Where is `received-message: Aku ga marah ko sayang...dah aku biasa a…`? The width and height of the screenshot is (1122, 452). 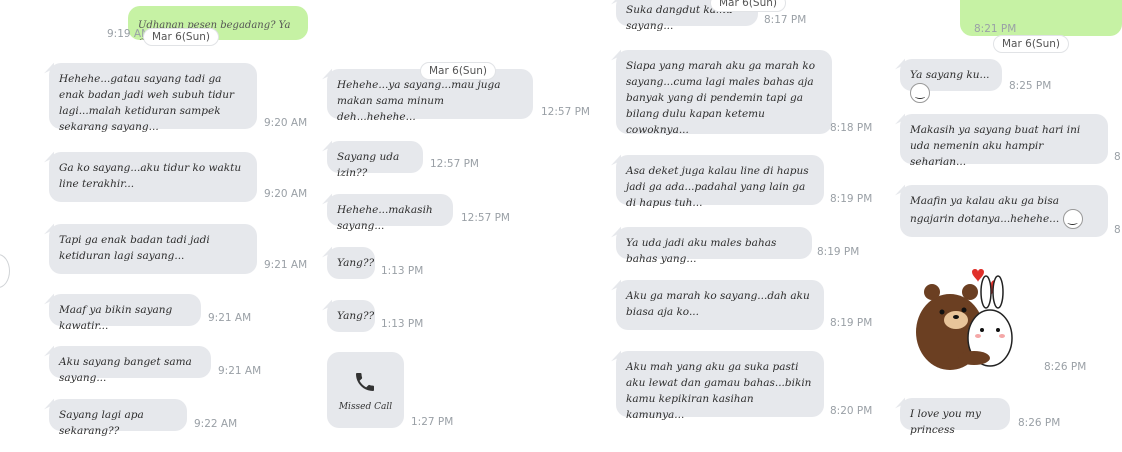
received-message: Aku ga marah ko sayang...dah aku biasa a… is located at coordinates (720, 305).